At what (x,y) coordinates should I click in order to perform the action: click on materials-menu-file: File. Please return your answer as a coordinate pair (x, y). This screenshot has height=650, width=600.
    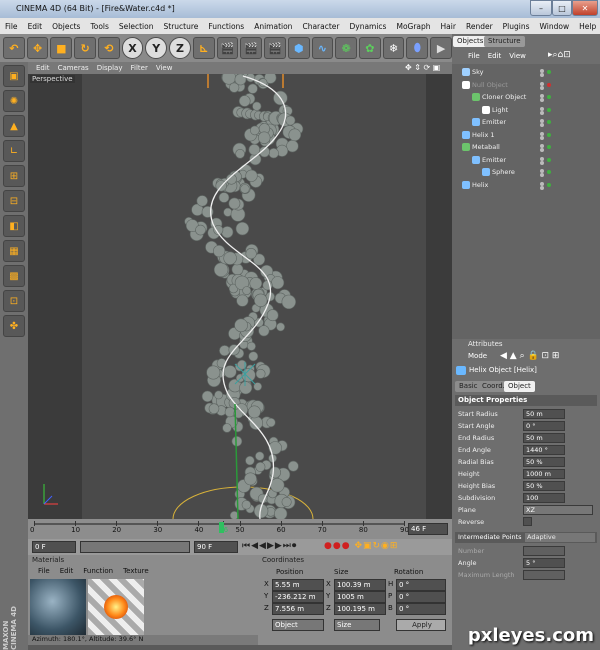
    Looking at the image, I should click on (44, 571).